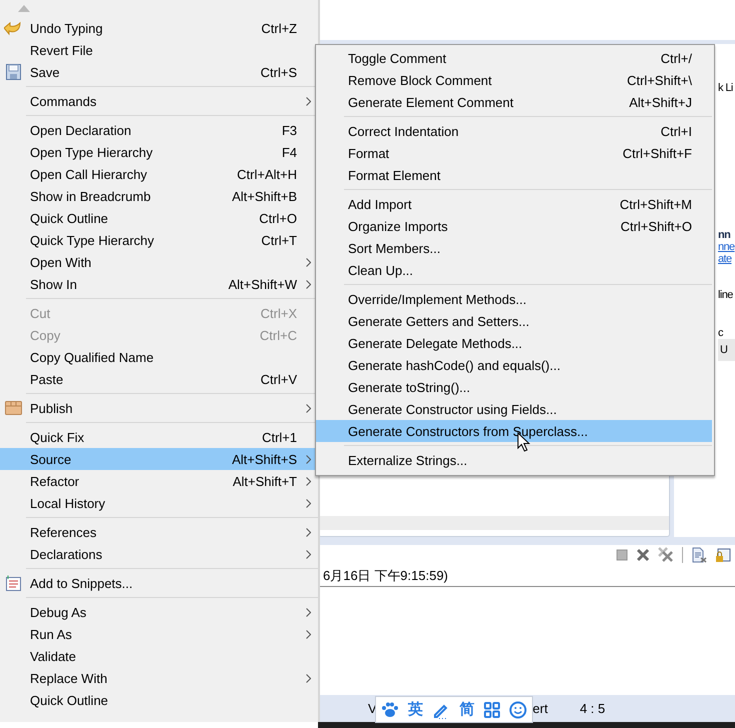  I want to click on menu-item: Open Call Hierarchy Ctrl+Alt+H, so click(159, 174).